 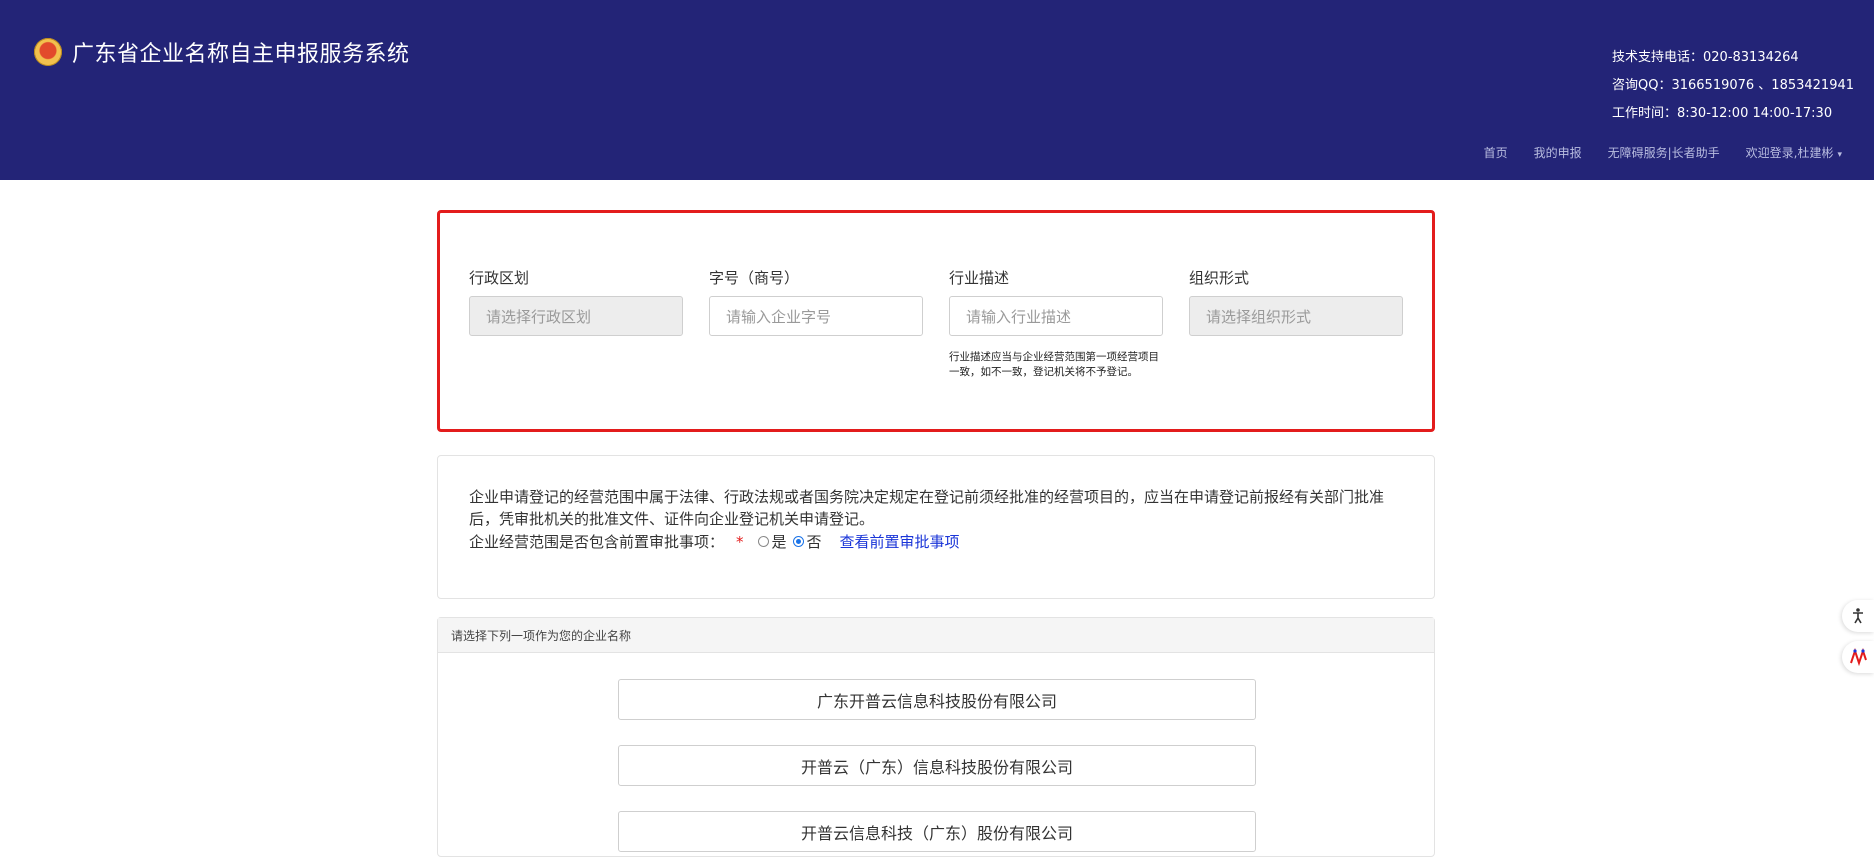 I want to click on org-form-select: 请选择组织形式, so click(x=1296, y=316).